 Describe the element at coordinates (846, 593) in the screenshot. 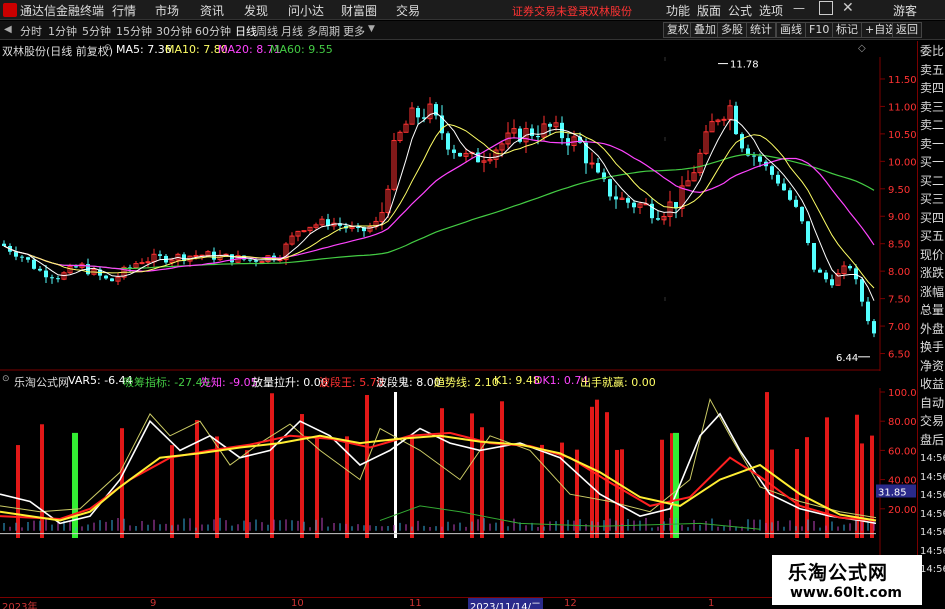

I see `watermark-url: www.60lt.com` at that location.